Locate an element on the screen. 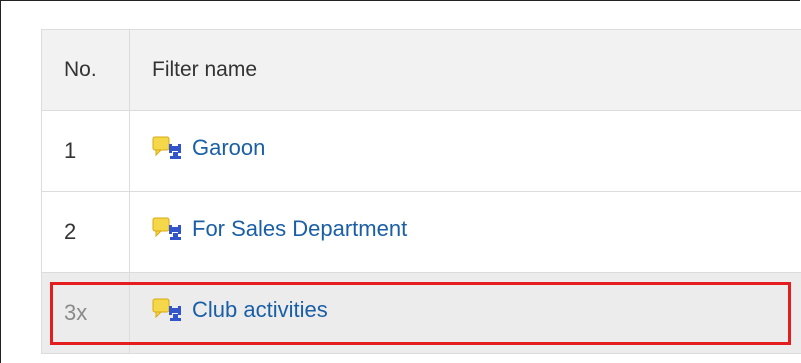  row-number: 3x is located at coordinates (85, 313).